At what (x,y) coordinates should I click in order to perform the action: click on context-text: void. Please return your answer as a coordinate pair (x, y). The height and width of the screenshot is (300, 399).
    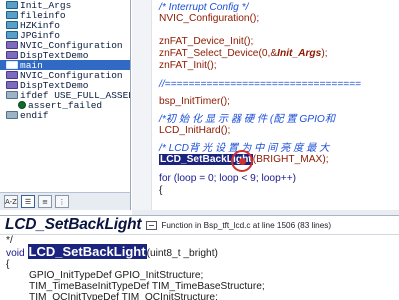
    Looking at the image, I should click on (17, 253).